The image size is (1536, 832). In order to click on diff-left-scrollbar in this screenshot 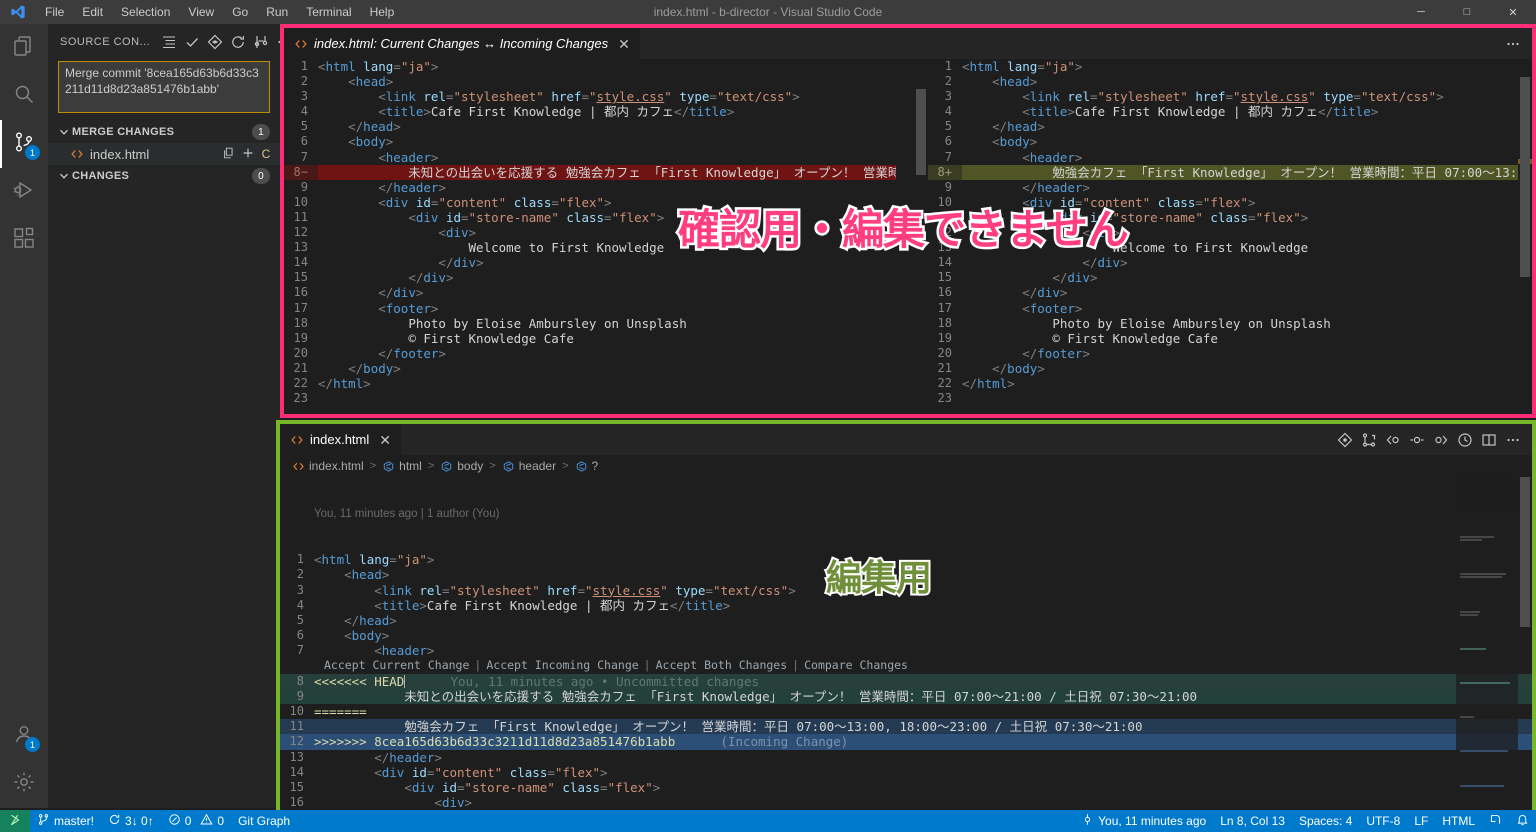, I will do `click(921, 132)`.